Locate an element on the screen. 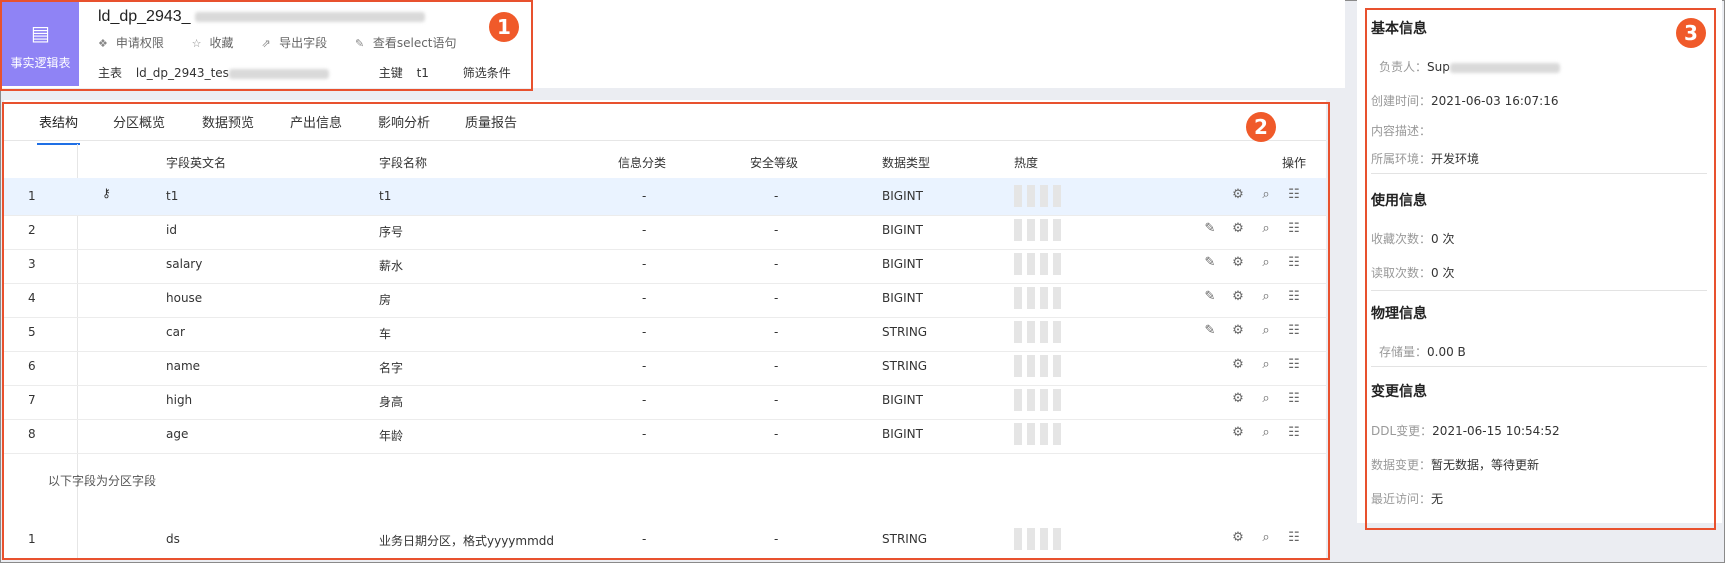 The image size is (1725, 563). callout-number-2: 2 is located at coordinates (1261, 127).